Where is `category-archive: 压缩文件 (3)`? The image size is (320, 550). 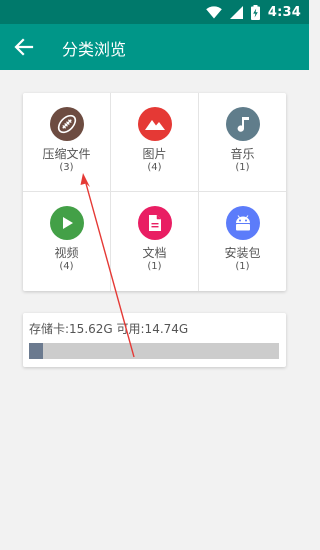 category-archive: 压缩文件 (3) is located at coordinates (66, 142).